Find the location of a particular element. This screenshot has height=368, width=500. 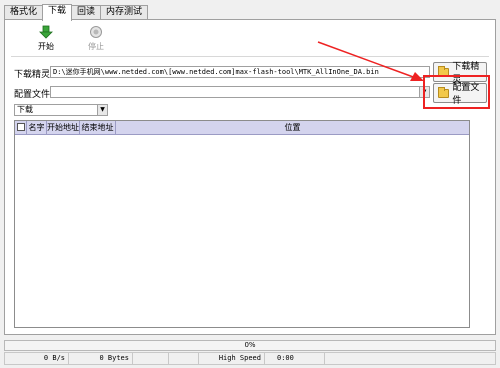

column-name: 名字 is located at coordinates (37, 127).